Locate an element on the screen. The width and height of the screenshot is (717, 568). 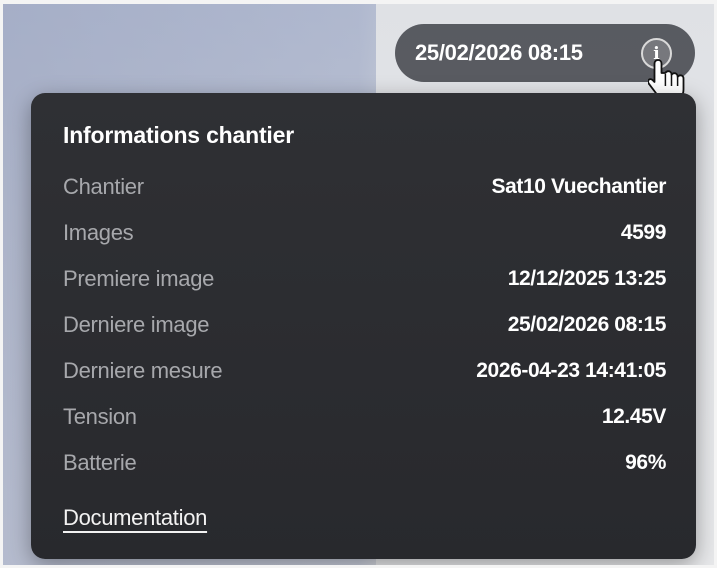
row-value: Sat10 Vuechantier is located at coordinates (579, 186).